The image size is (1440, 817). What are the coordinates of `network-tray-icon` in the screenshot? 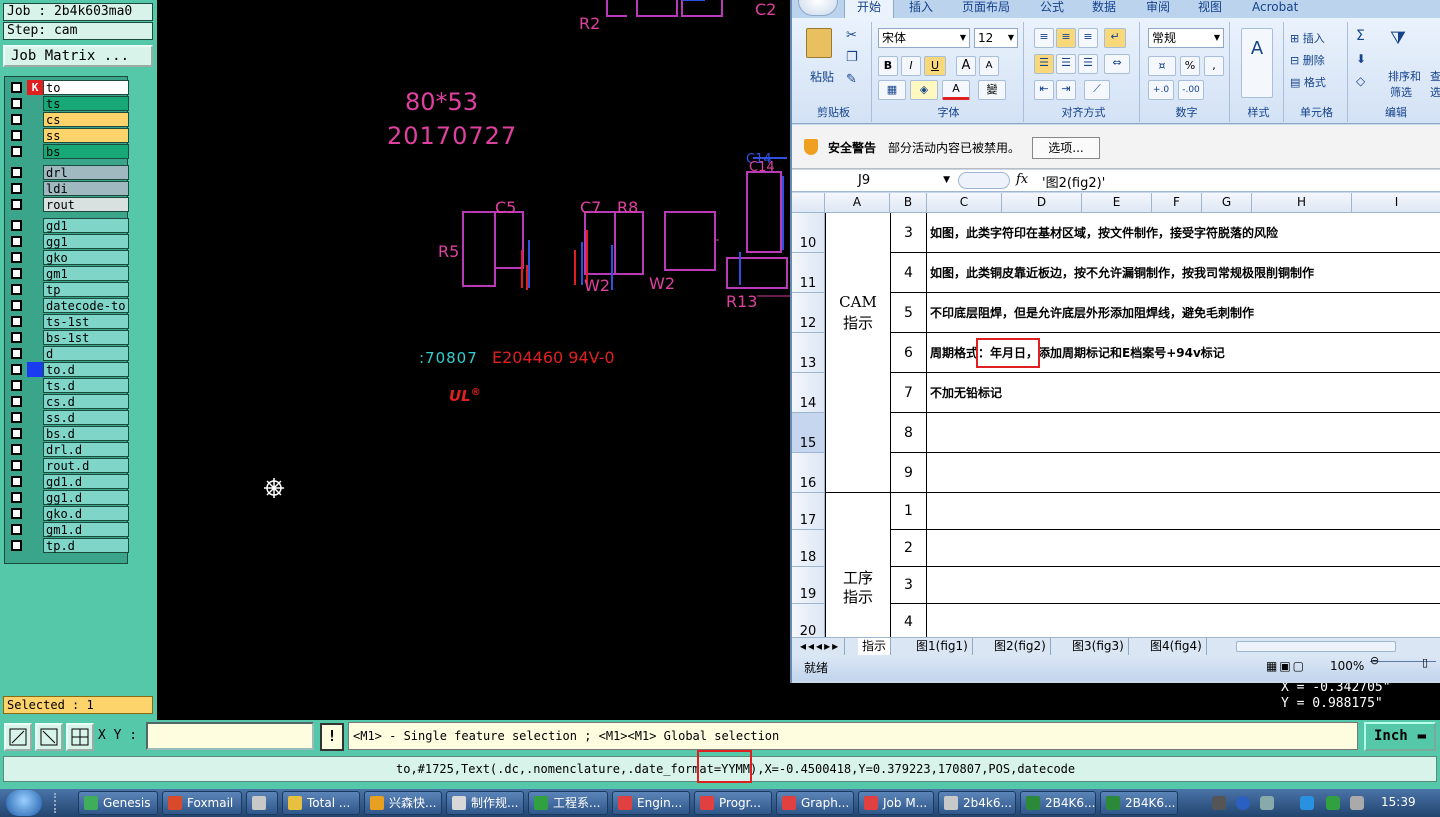 It's located at (1267, 803).